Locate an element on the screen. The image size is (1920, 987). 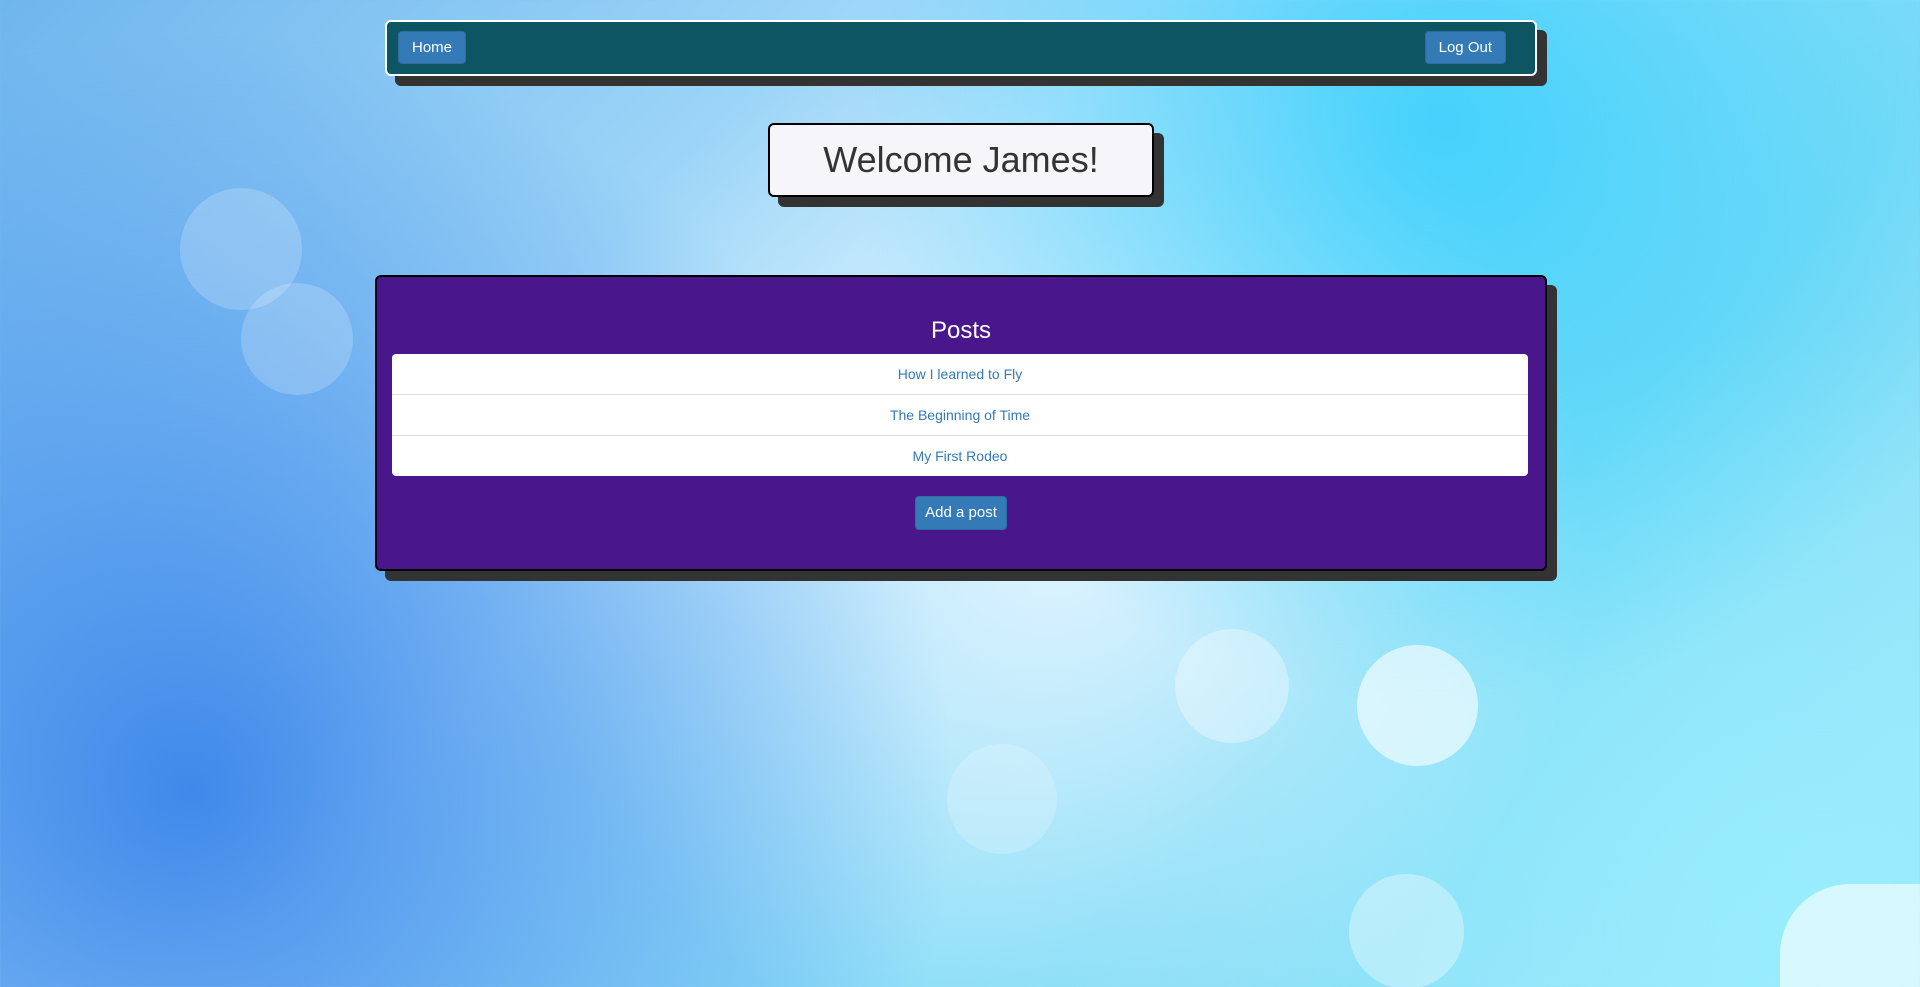
add-post-button: Add a post is located at coordinates (961, 513).